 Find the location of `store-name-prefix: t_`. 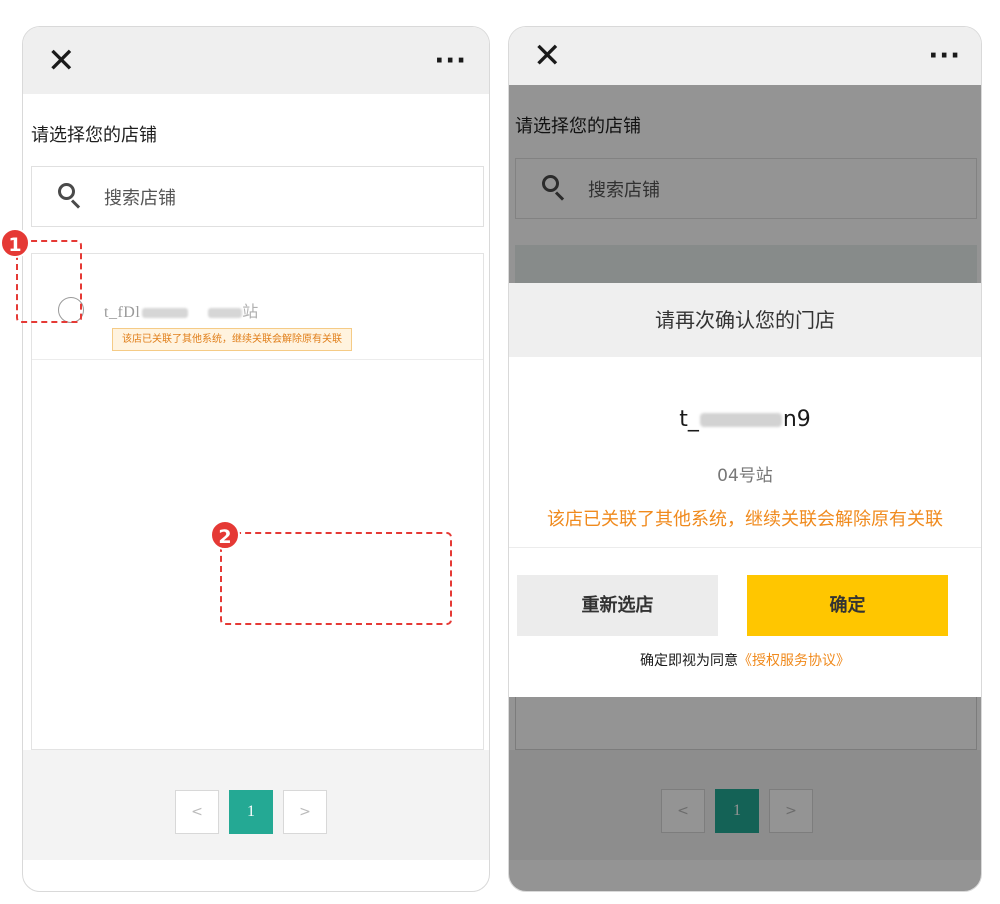

store-name-prefix: t_ is located at coordinates (689, 419).